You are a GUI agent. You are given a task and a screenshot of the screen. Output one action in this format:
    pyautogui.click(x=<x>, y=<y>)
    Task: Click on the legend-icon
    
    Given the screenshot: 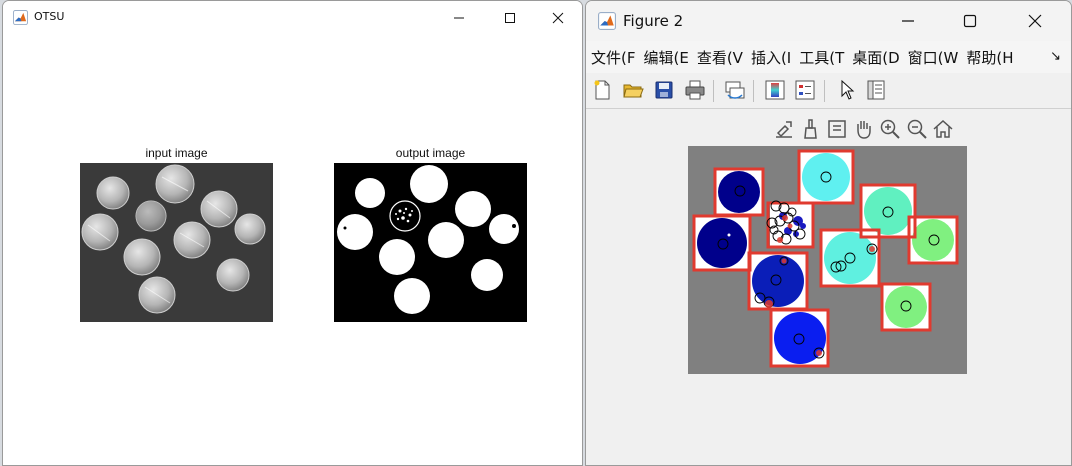 What is the action you would take?
    pyautogui.click(x=805, y=90)
    